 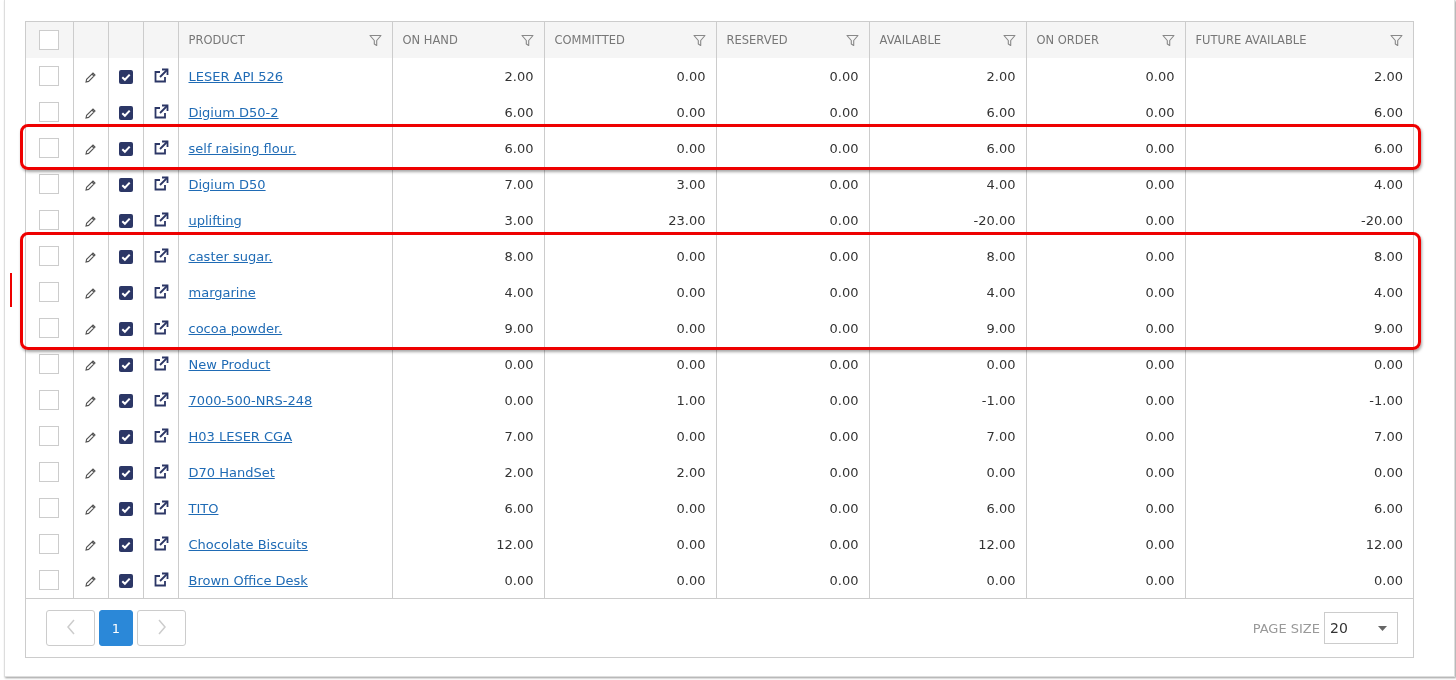 What do you see at coordinates (229, 364) in the screenshot?
I see `product-link: New Product` at bounding box center [229, 364].